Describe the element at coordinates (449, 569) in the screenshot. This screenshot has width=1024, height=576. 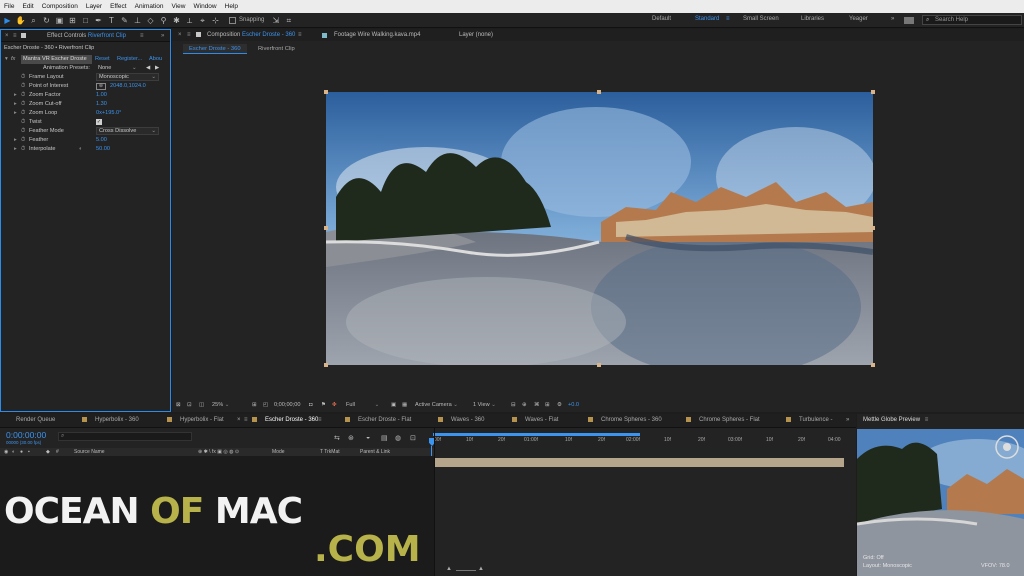
I see `zoom-out-icon: ▲` at that location.